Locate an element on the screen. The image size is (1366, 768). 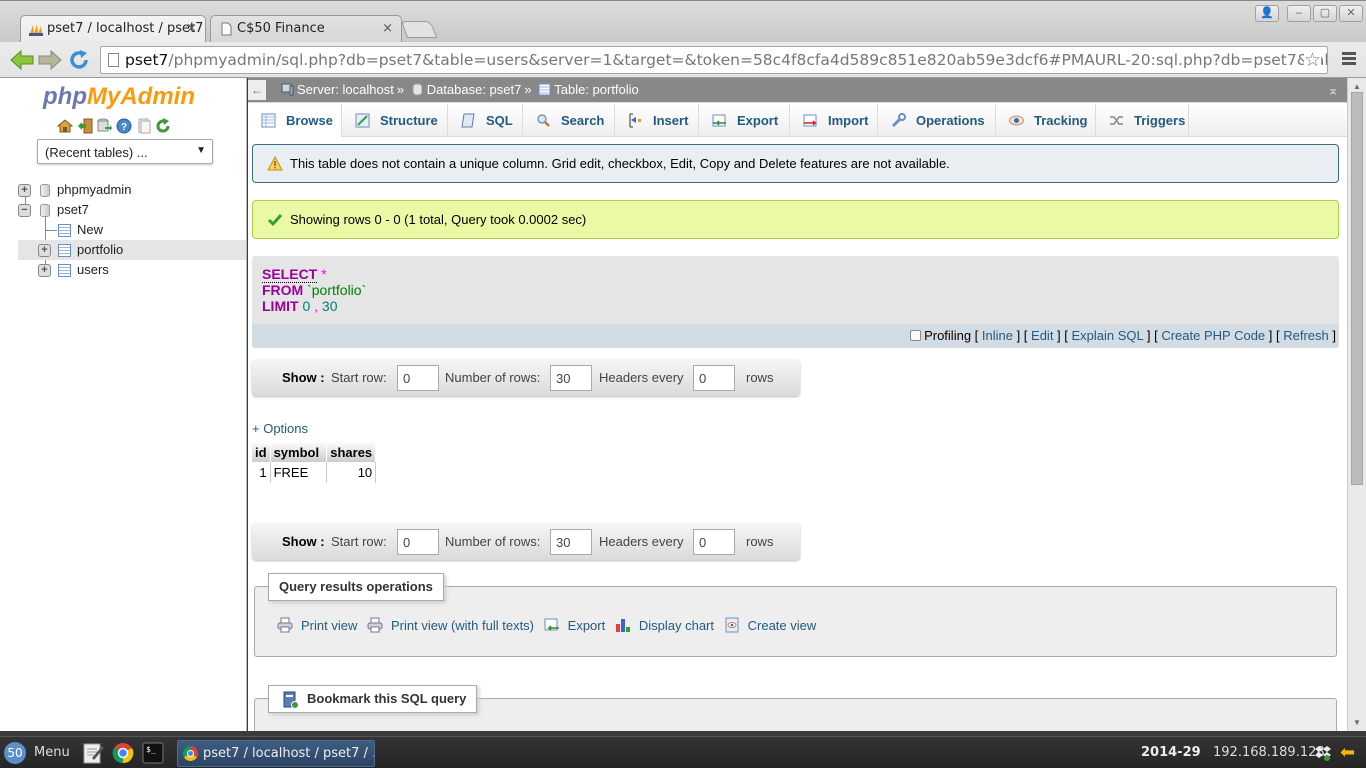
create-view-link: Create view is located at coordinates (770, 625).